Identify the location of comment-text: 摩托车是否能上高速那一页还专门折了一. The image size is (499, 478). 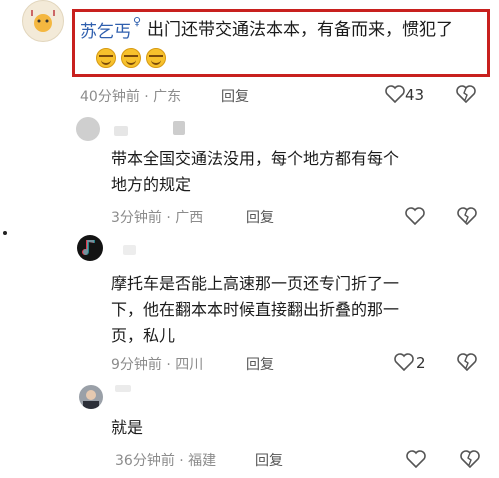
(255, 283).